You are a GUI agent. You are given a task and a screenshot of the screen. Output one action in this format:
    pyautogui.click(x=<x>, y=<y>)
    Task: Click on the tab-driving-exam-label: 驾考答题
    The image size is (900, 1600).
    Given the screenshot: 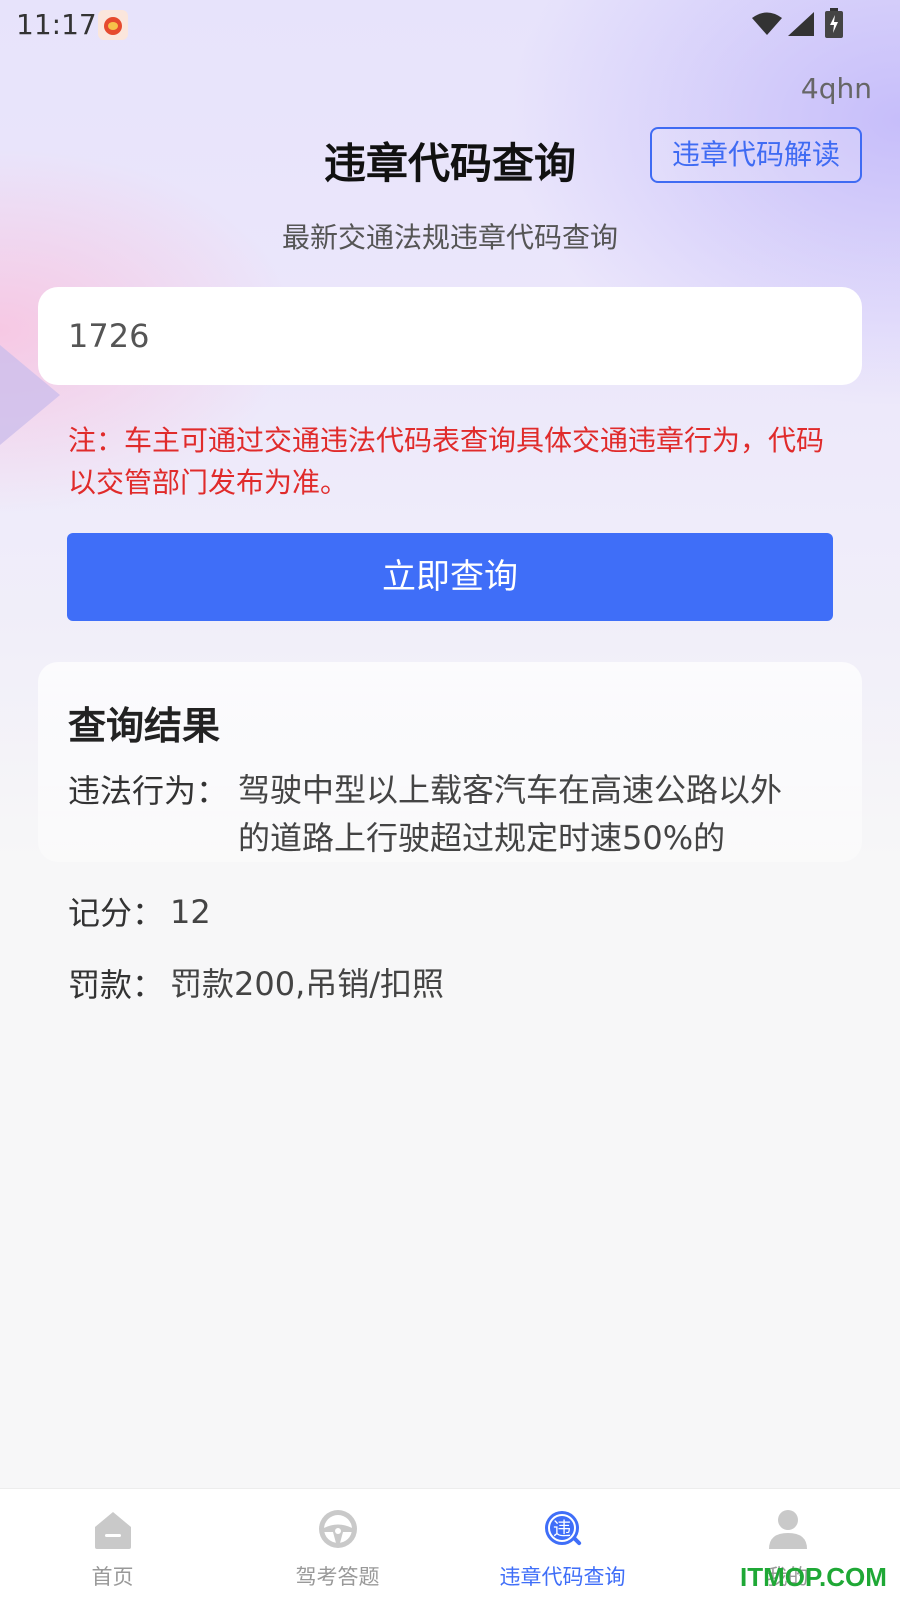 What is the action you would take?
    pyautogui.click(x=337, y=1577)
    